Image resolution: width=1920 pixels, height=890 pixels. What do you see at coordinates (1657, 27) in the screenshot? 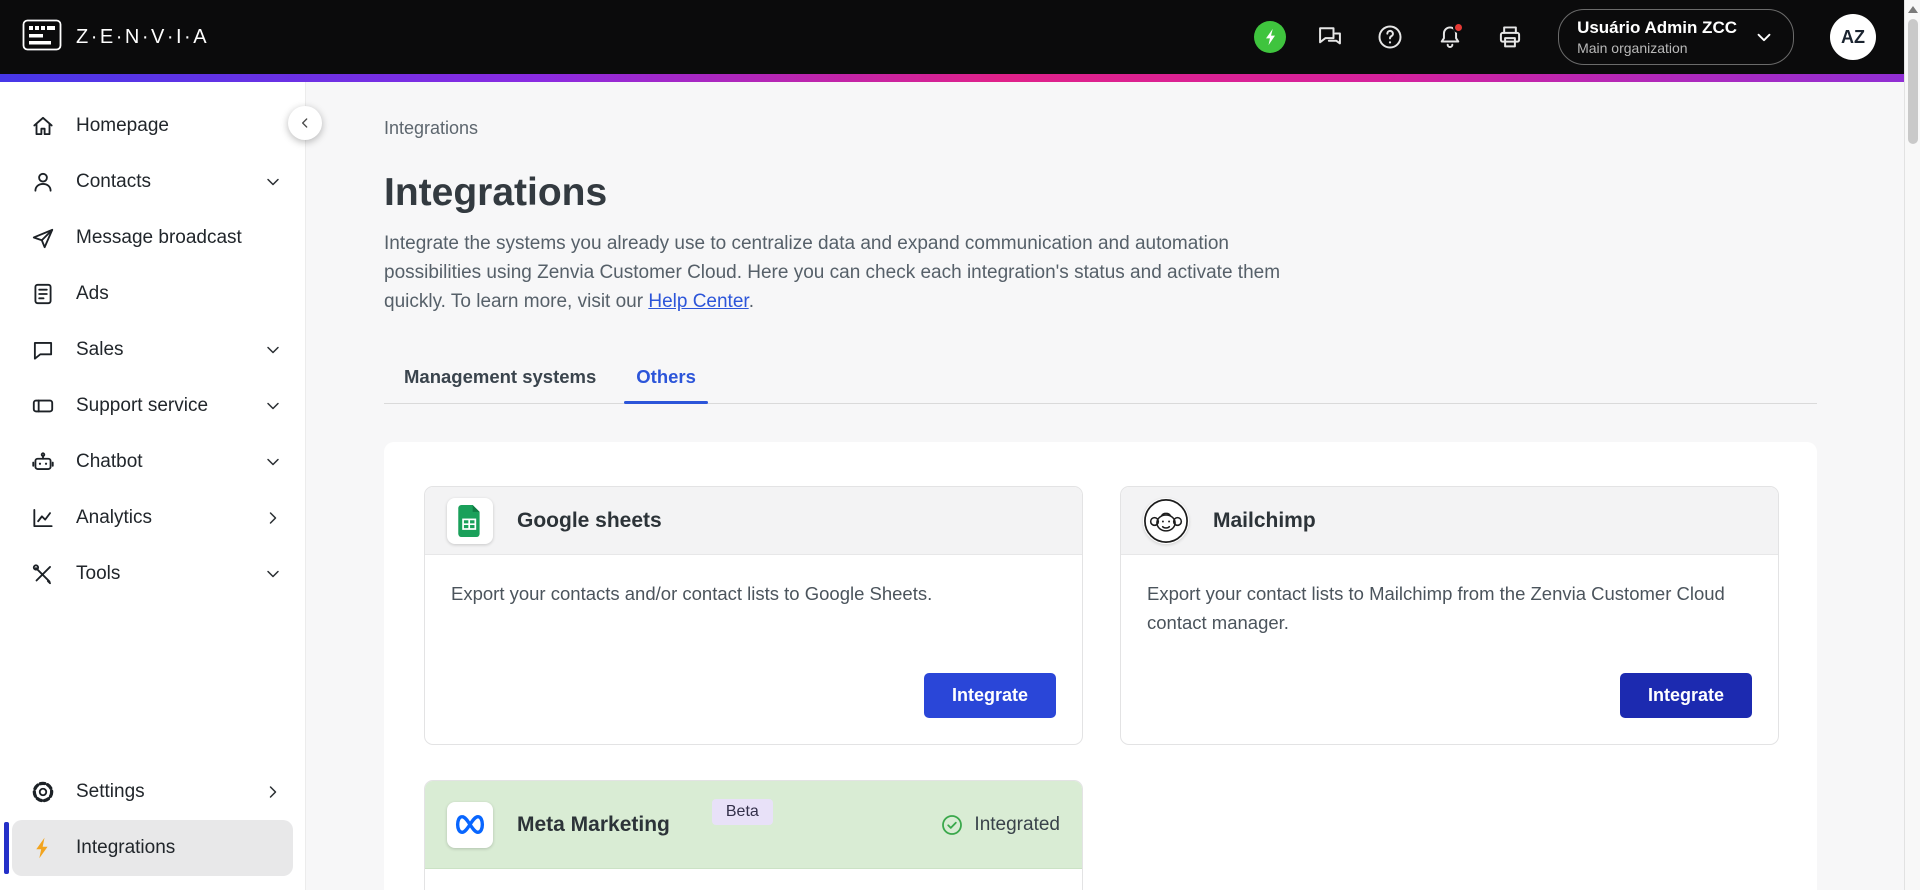
I see `organization-name: Usuário Admin ZCC` at bounding box center [1657, 27].